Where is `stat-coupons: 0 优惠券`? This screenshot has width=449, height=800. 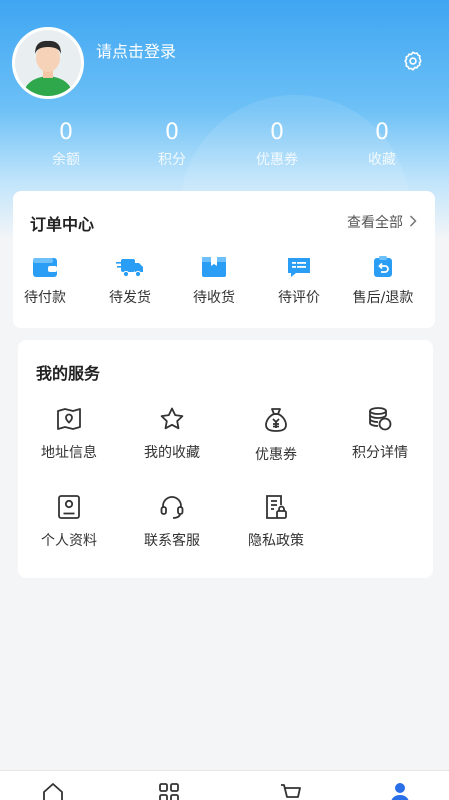
stat-coupons: 0 优惠券 is located at coordinates (277, 144).